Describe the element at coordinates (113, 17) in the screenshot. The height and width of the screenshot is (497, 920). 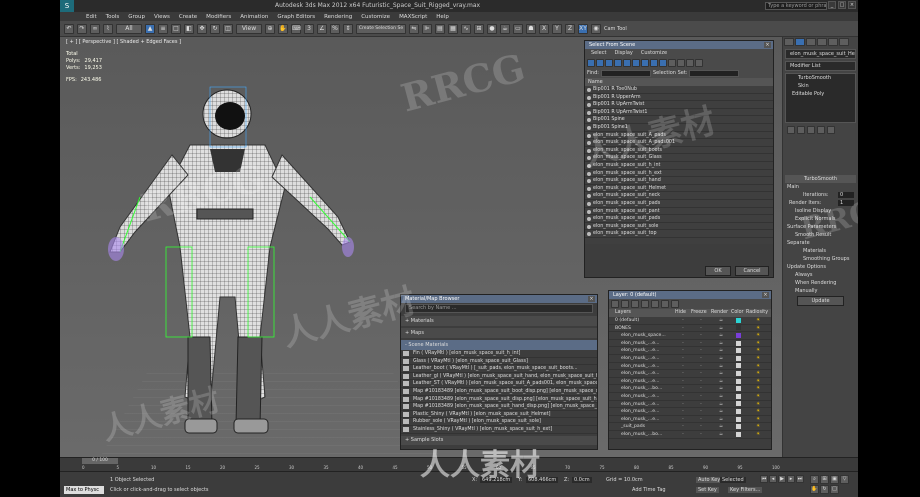
I see `menu-tools: Tools` at that location.